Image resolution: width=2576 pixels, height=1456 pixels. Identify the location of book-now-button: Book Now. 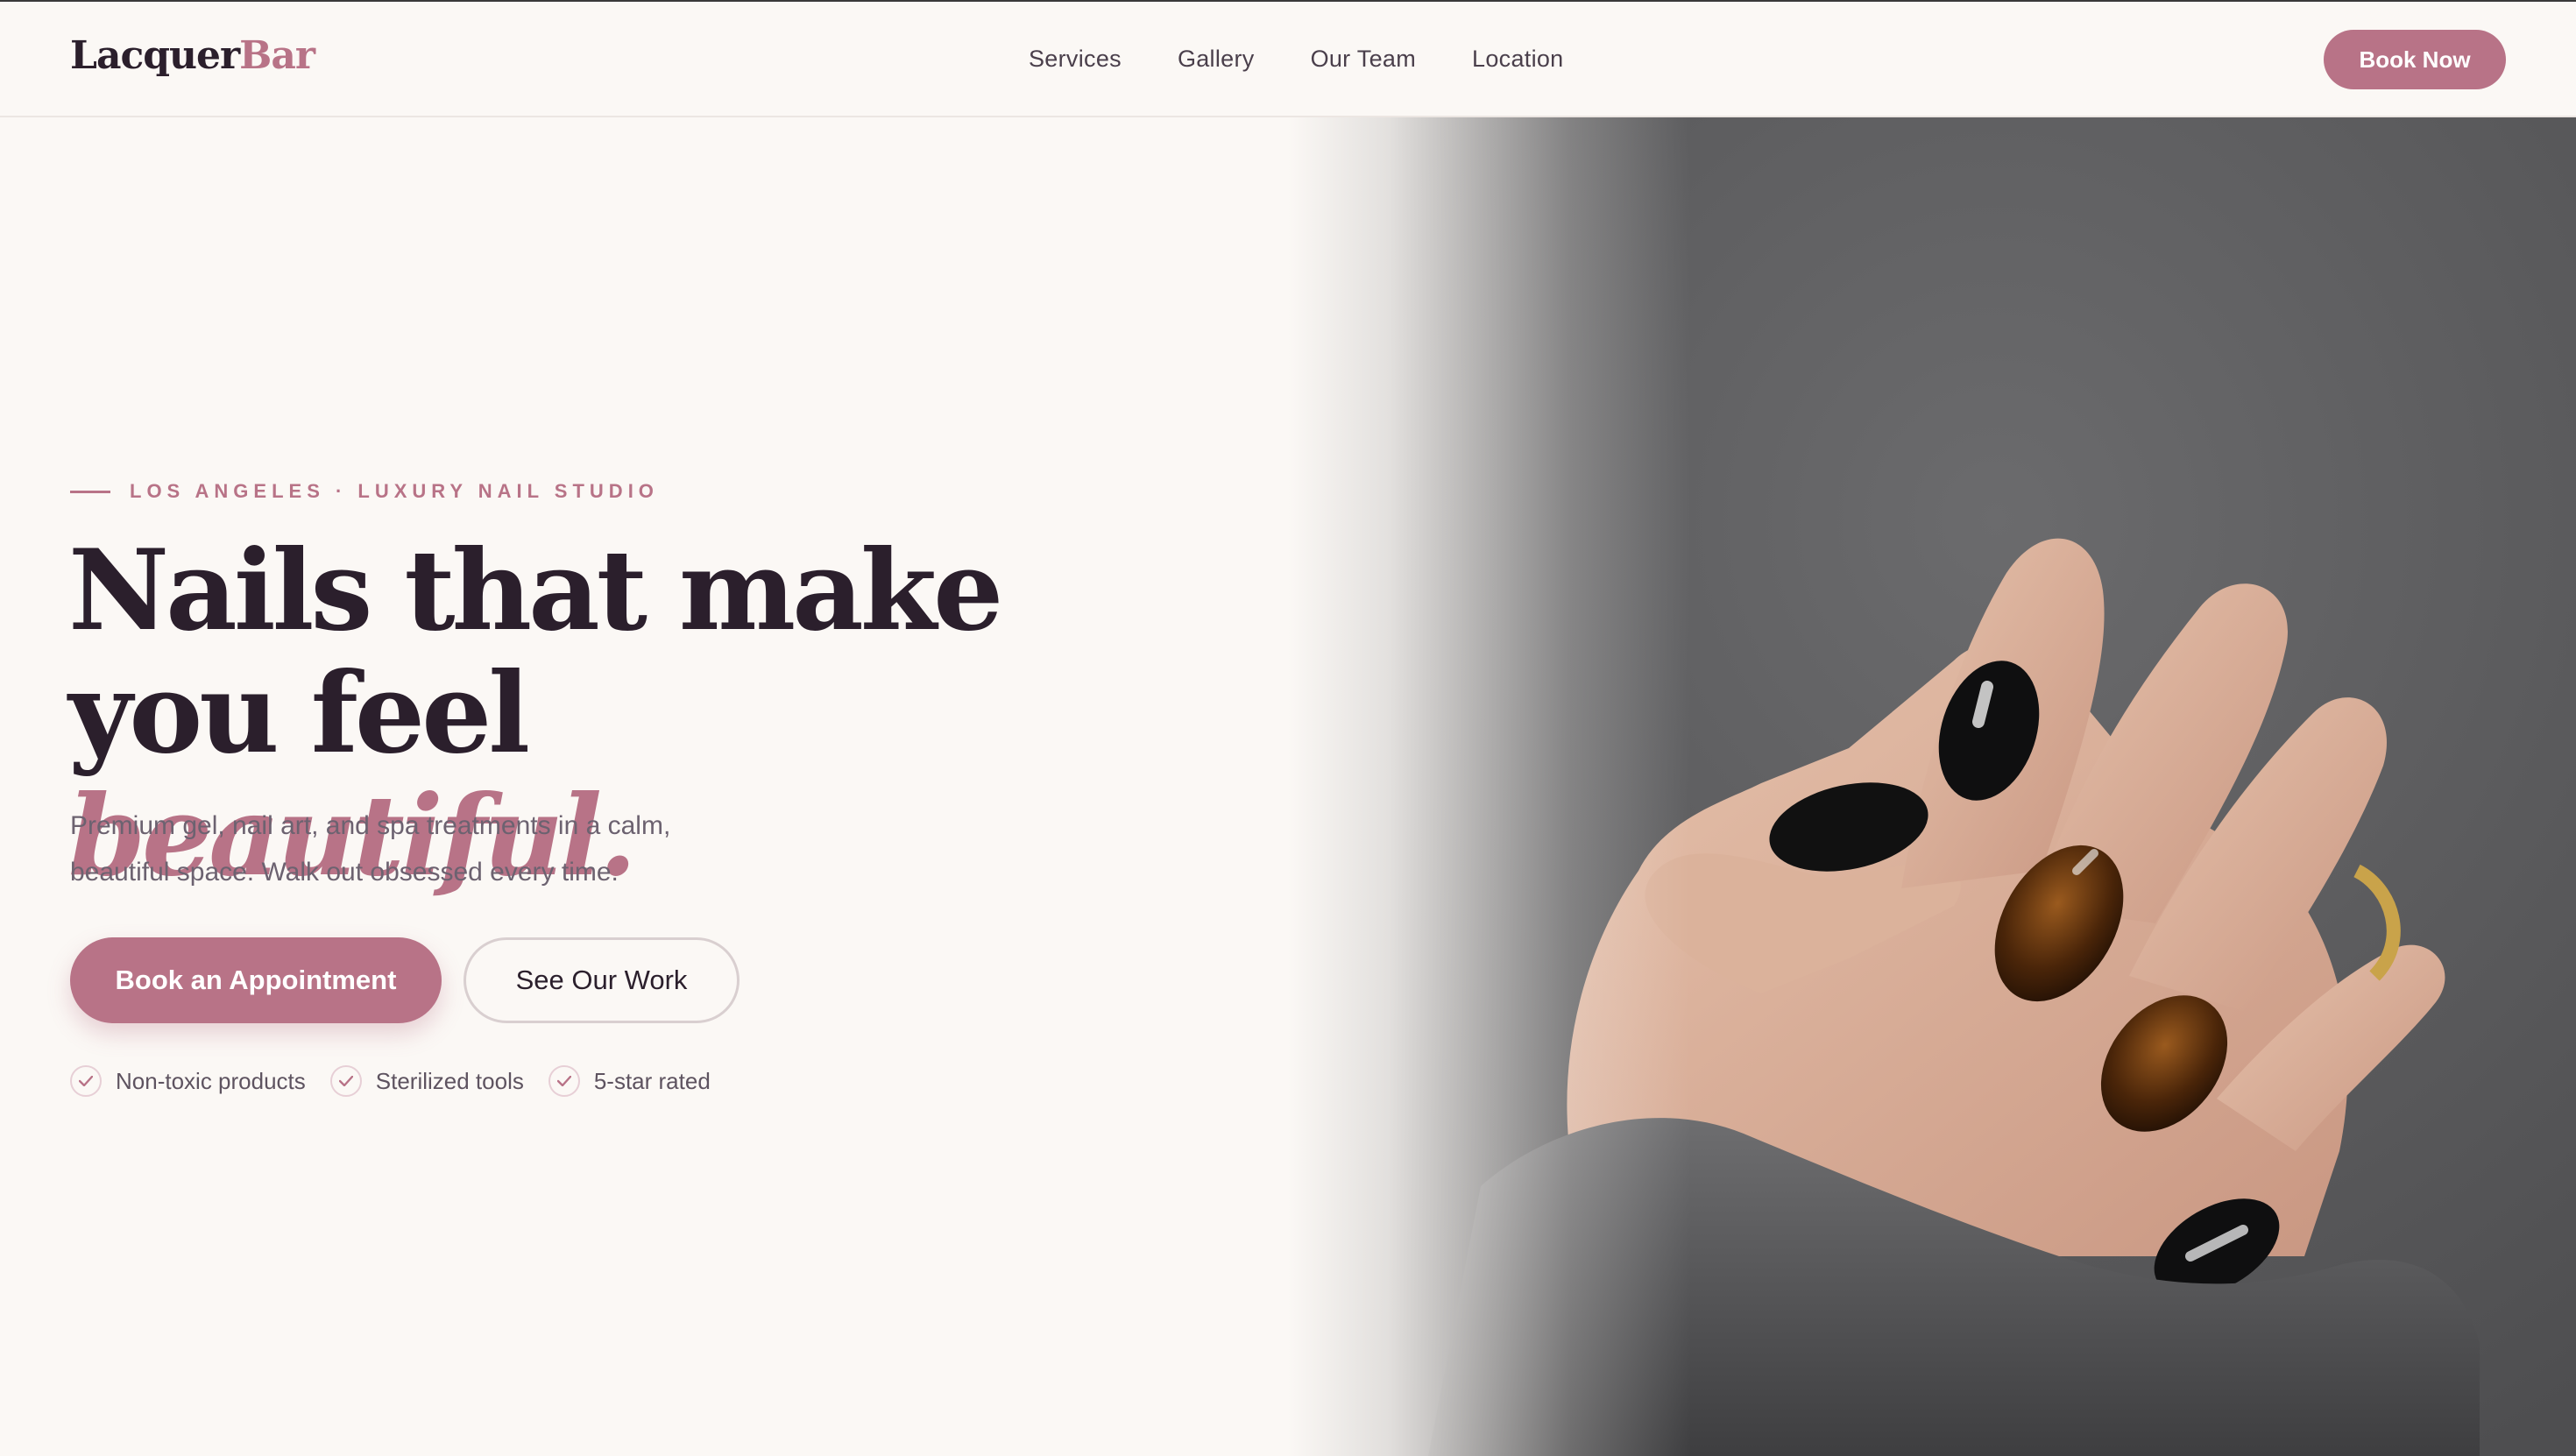
(2415, 59).